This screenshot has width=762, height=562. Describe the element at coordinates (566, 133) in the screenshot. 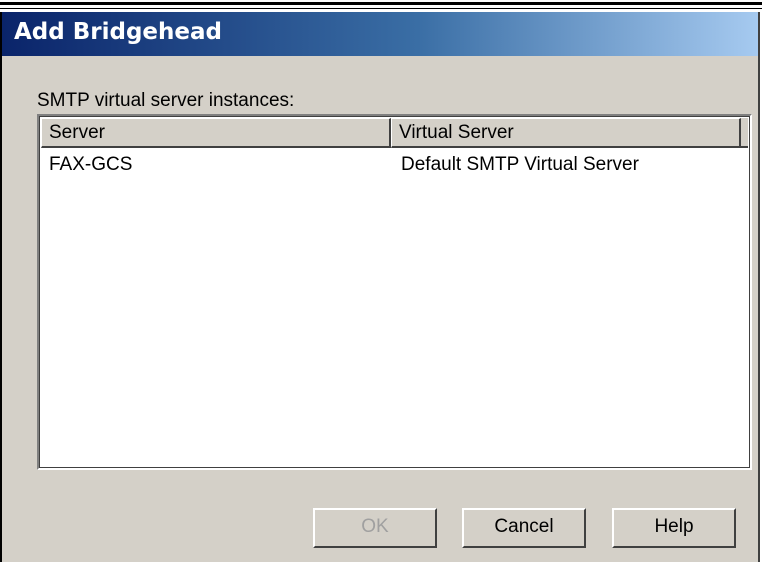

I see `column-header-virtual-server: Virtual Server` at that location.